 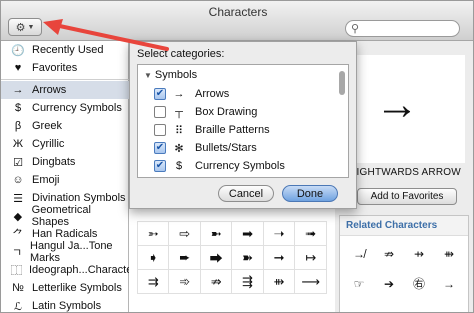 What do you see at coordinates (279, 233) in the screenshot?
I see `character-cell: ➝` at bounding box center [279, 233].